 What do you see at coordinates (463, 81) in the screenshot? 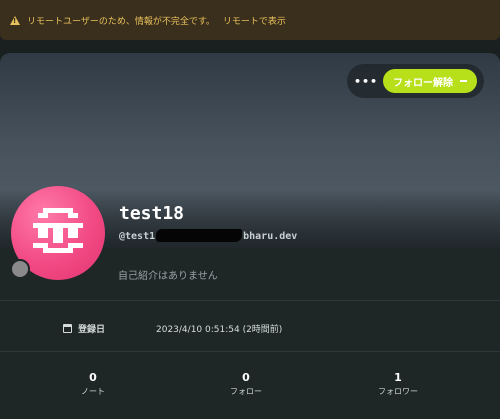
I see `minus-icon` at bounding box center [463, 81].